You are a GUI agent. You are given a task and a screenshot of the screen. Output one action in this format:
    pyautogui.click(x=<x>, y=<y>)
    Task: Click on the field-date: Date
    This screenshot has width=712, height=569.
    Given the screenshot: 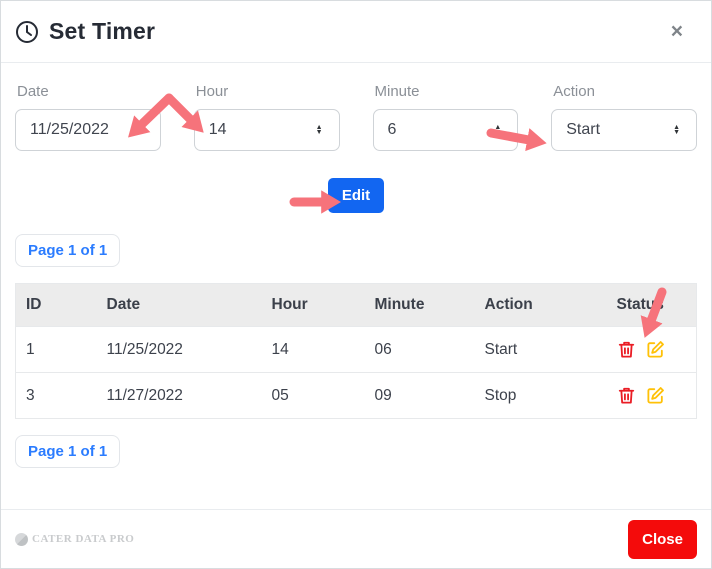 What is the action you would take?
    pyautogui.click(x=88, y=117)
    